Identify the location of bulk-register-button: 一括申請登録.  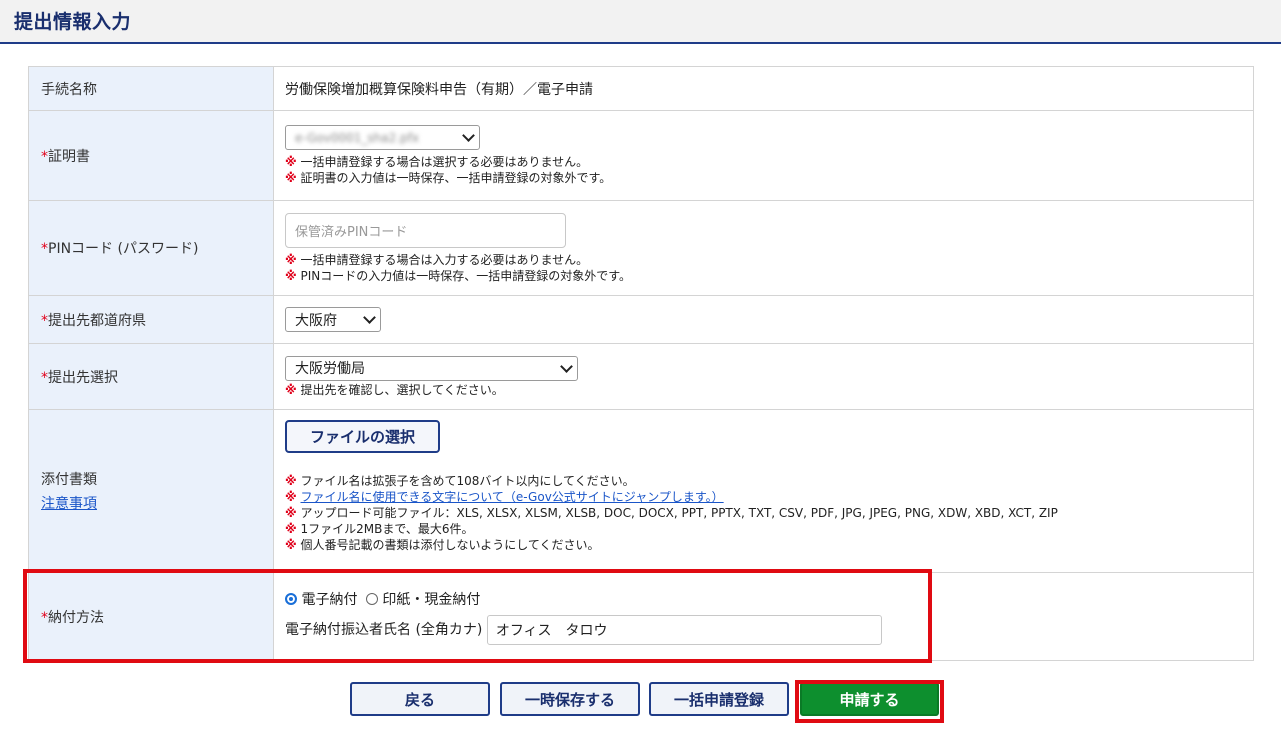
(719, 699).